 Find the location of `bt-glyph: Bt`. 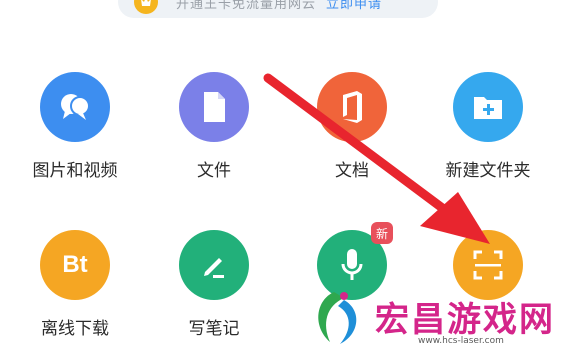

bt-glyph: Bt is located at coordinates (75, 264).